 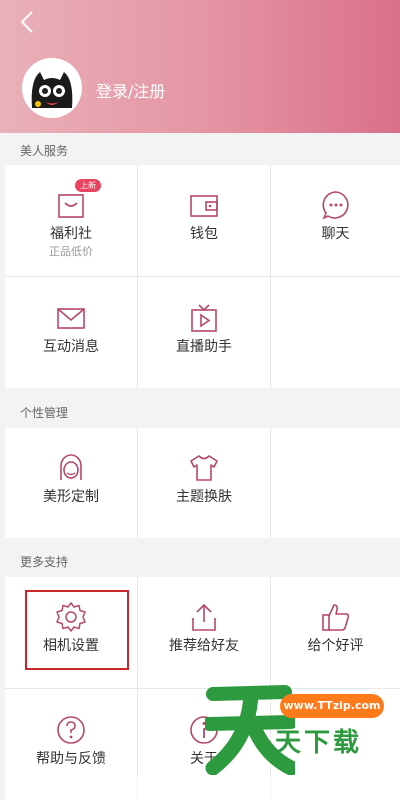 What do you see at coordinates (71, 333) in the screenshot?
I see `interactive-messages-item: 互动消息` at bounding box center [71, 333].